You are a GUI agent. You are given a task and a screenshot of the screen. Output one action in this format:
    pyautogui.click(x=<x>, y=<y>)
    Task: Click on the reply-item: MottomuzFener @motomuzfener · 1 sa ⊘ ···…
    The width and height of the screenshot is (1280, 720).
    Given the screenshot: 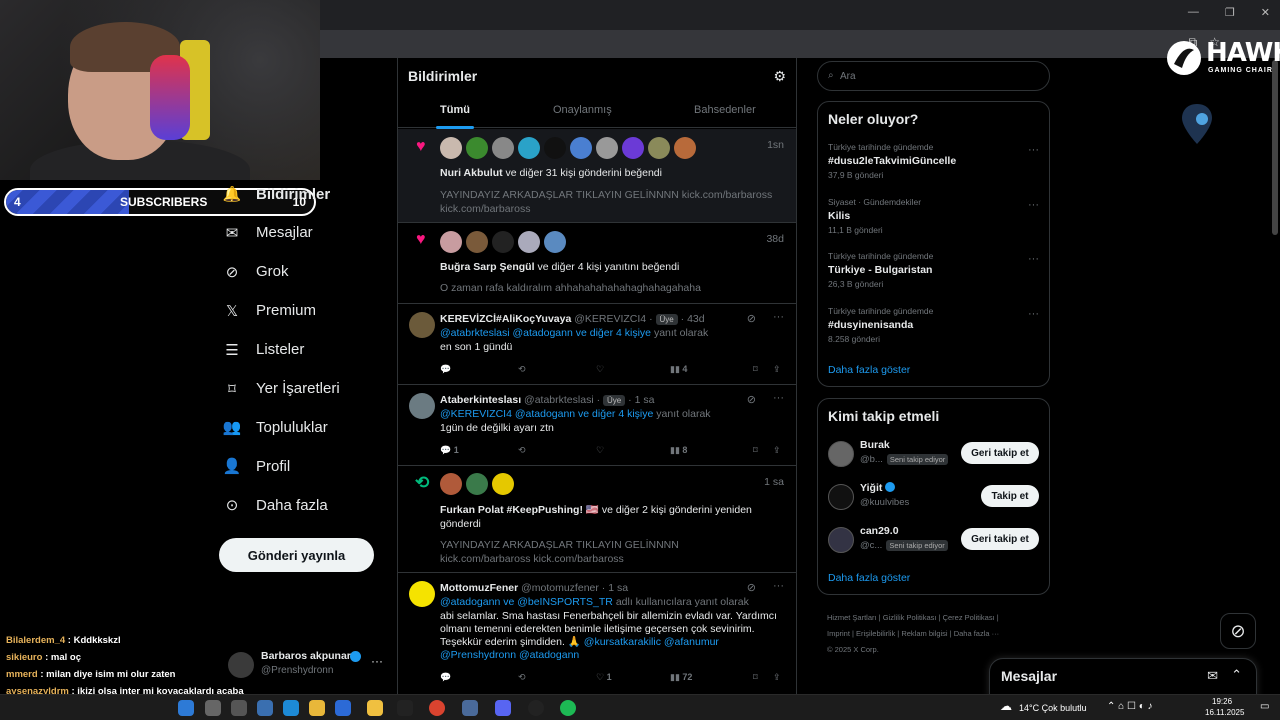 What is the action you would take?
    pyautogui.click(x=597, y=633)
    